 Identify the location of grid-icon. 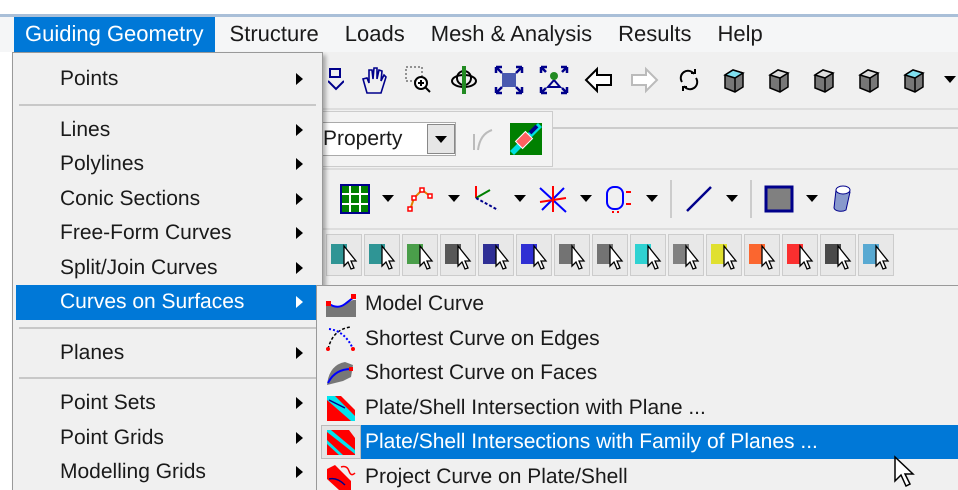
(355, 199).